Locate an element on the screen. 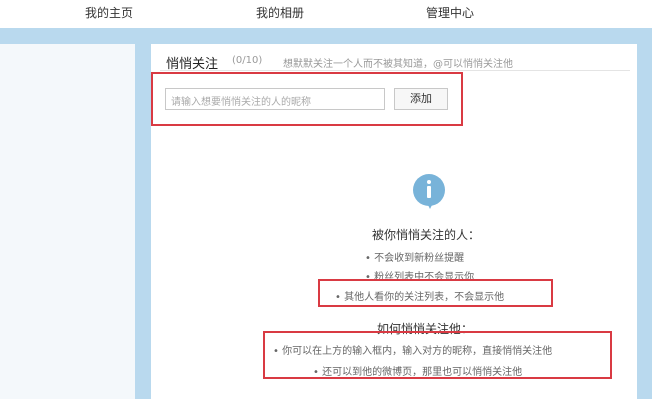 Image resolution: width=652 pixels, height=399 pixels. how-item-2: • 还可以到他的微博页，那里也可以悄悄关注他 is located at coordinates (418, 372).